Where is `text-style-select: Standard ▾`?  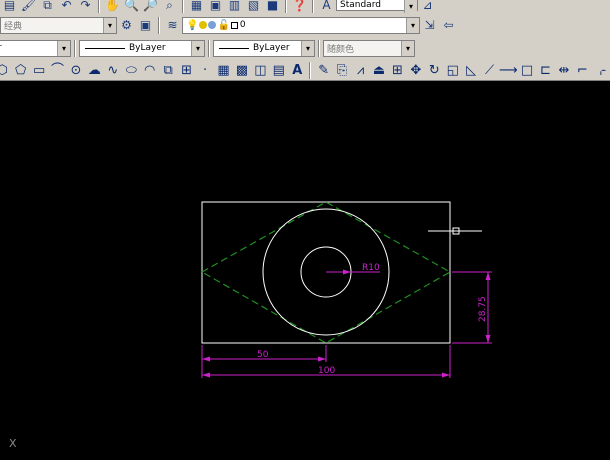
text-style-select: Standard ▾ is located at coordinates (377, 6).